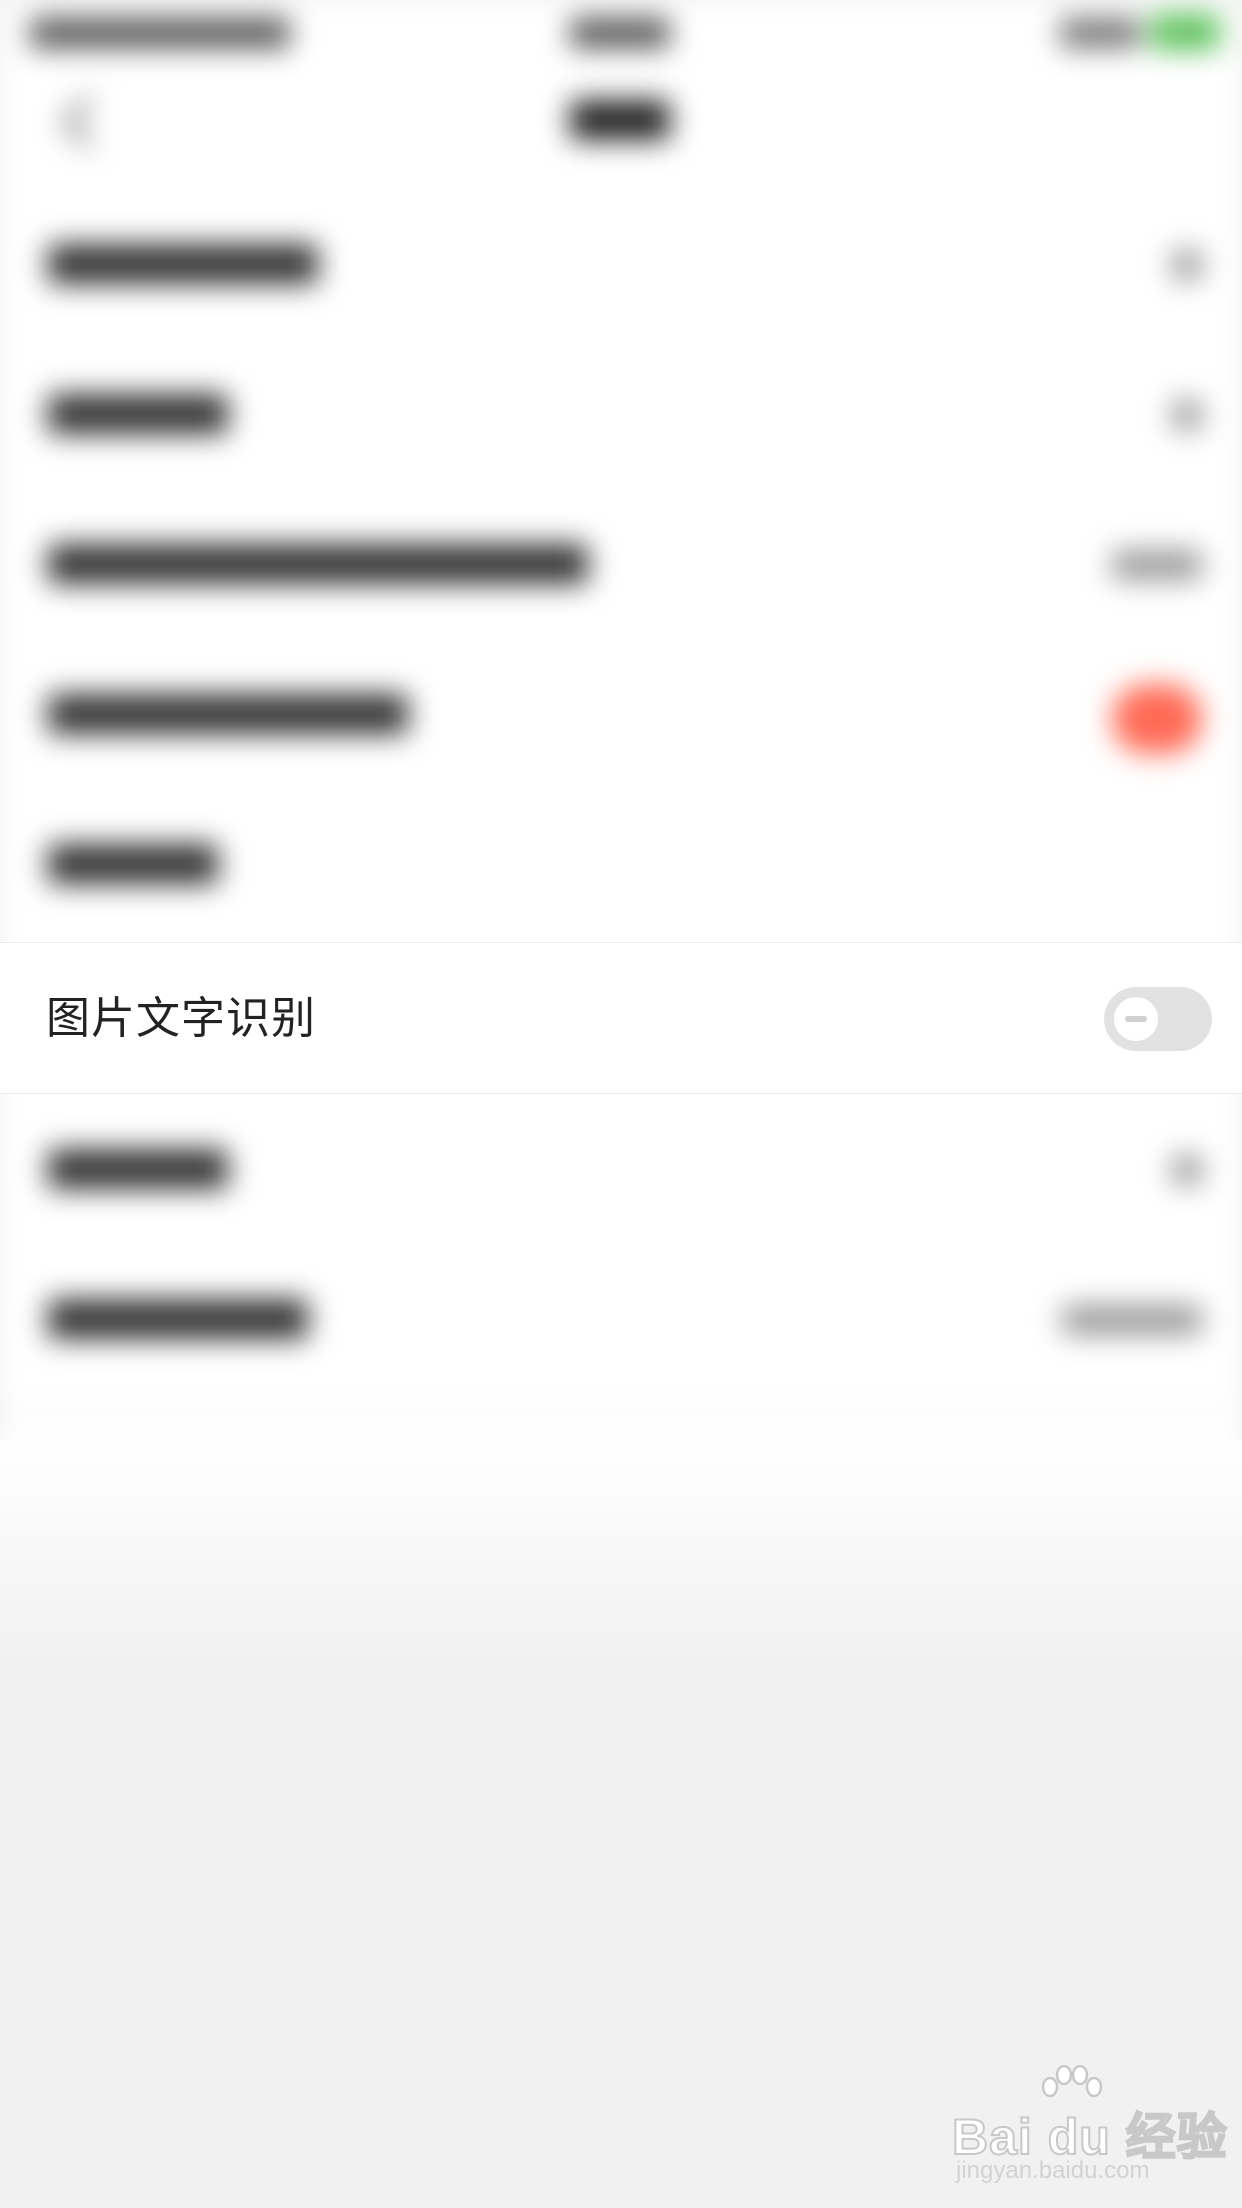 The width and height of the screenshot is (1242, 2208). I want to click on minus-icon, so click(1136, 1019).